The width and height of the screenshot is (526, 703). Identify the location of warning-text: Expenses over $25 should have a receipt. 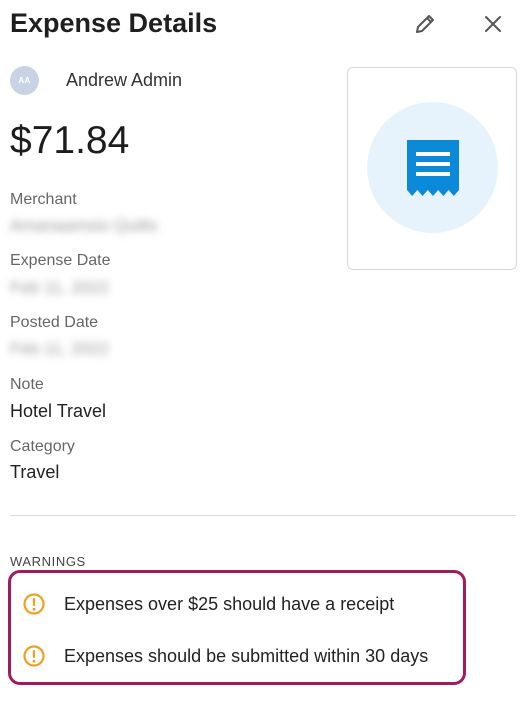
(229, 603).